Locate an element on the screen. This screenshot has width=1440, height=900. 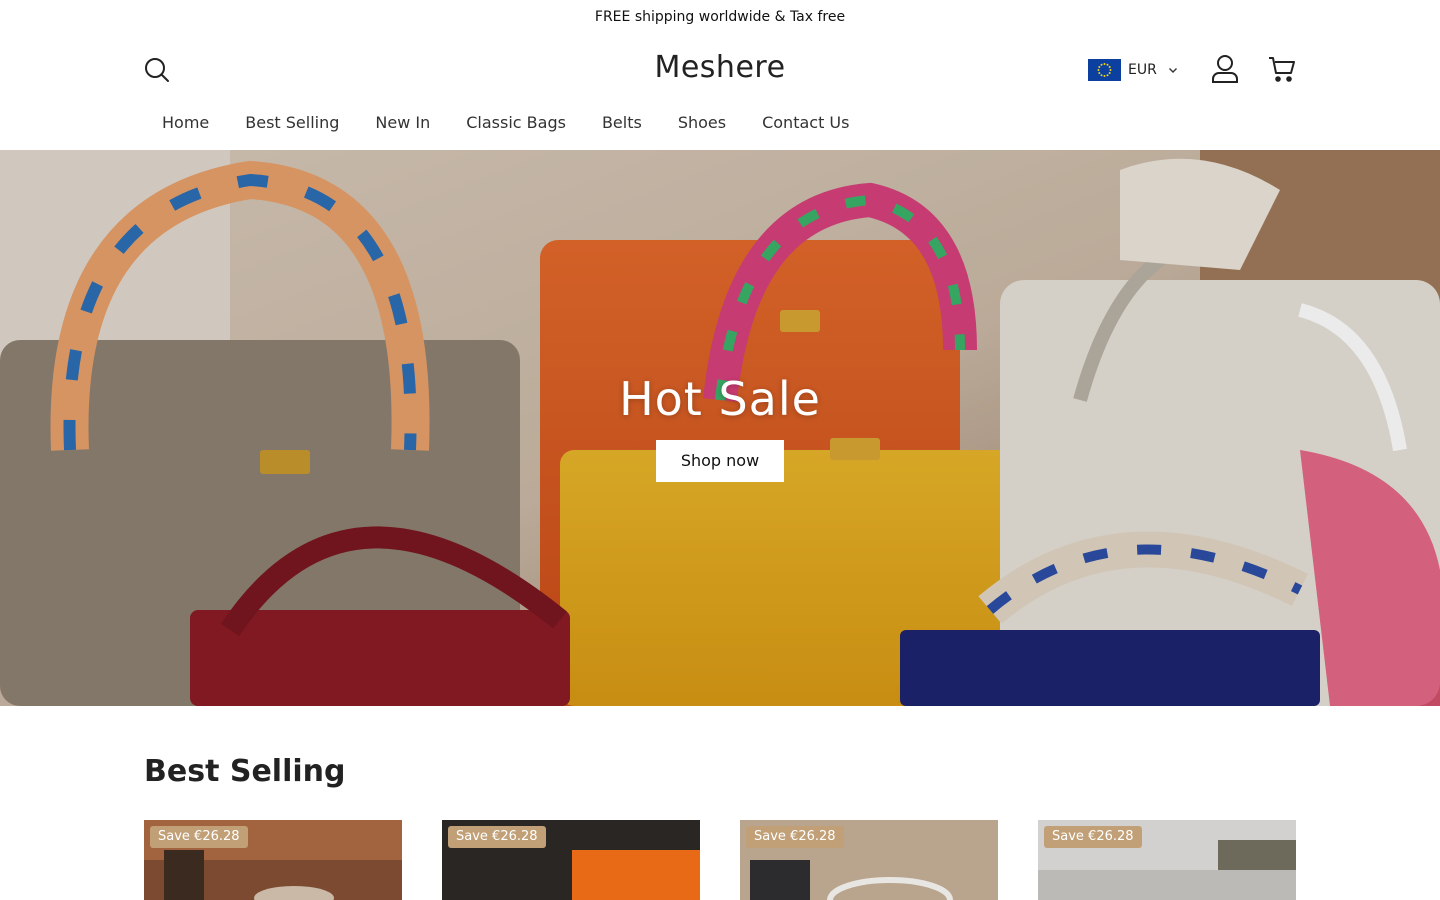
account-button is located at coordinates (1225, 69).